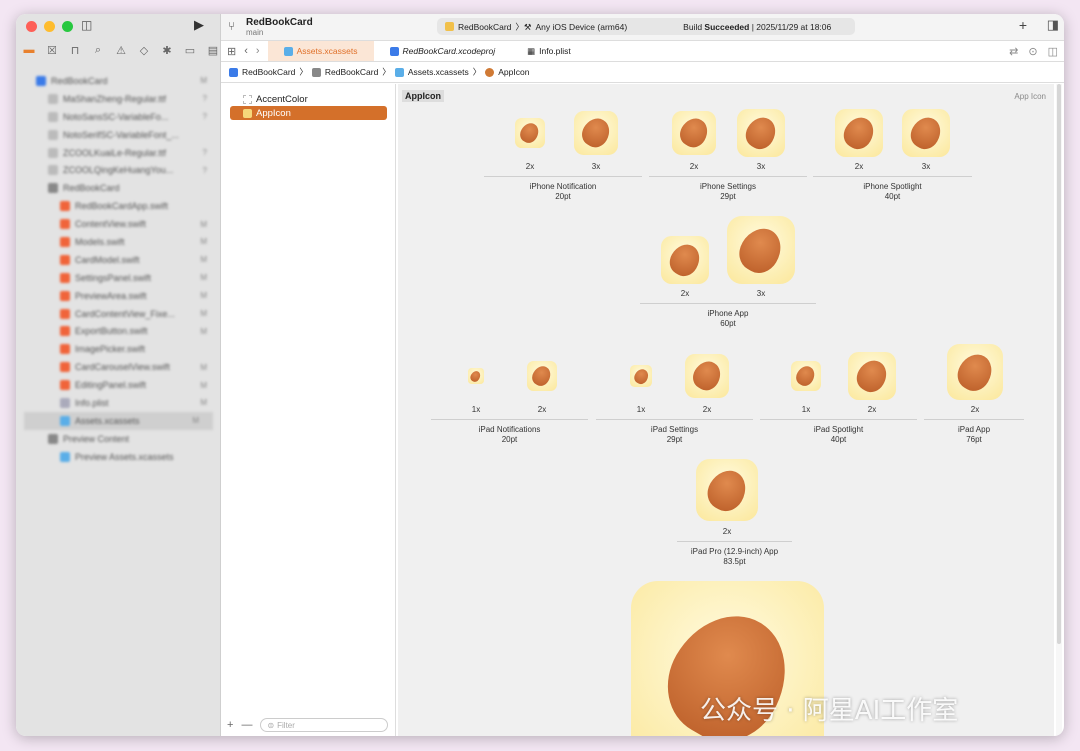  I want to click on folder-icon: ▬, so click(29, 50).